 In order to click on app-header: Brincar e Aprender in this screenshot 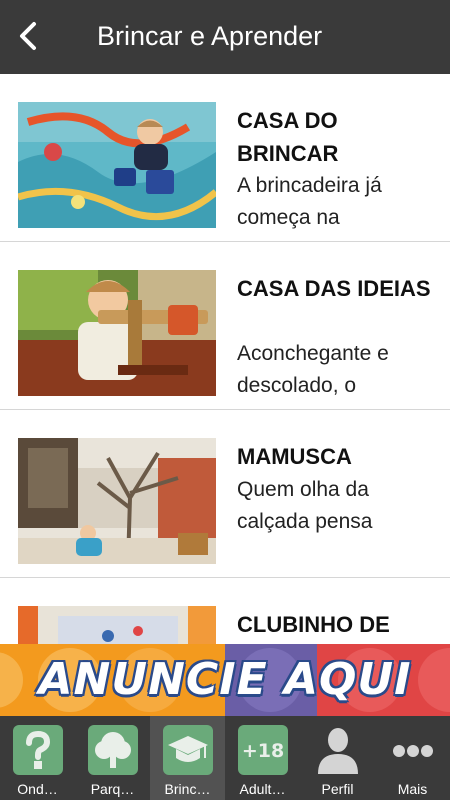, I will do `click(225, 37)`.